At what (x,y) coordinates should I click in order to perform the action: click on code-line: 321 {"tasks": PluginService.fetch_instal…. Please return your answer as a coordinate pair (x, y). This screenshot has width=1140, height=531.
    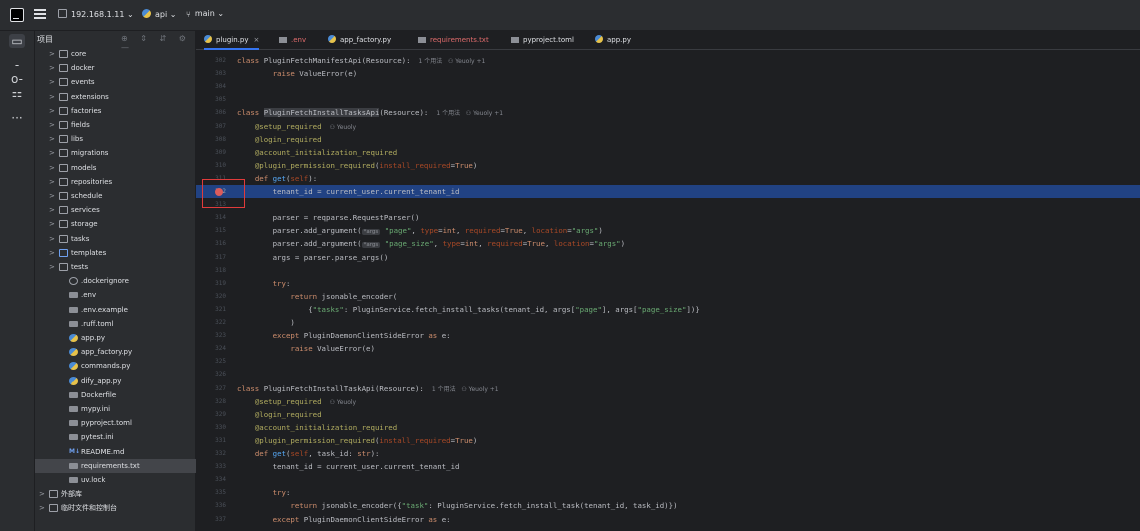
    Looking at the image, I should click on (668, 309).